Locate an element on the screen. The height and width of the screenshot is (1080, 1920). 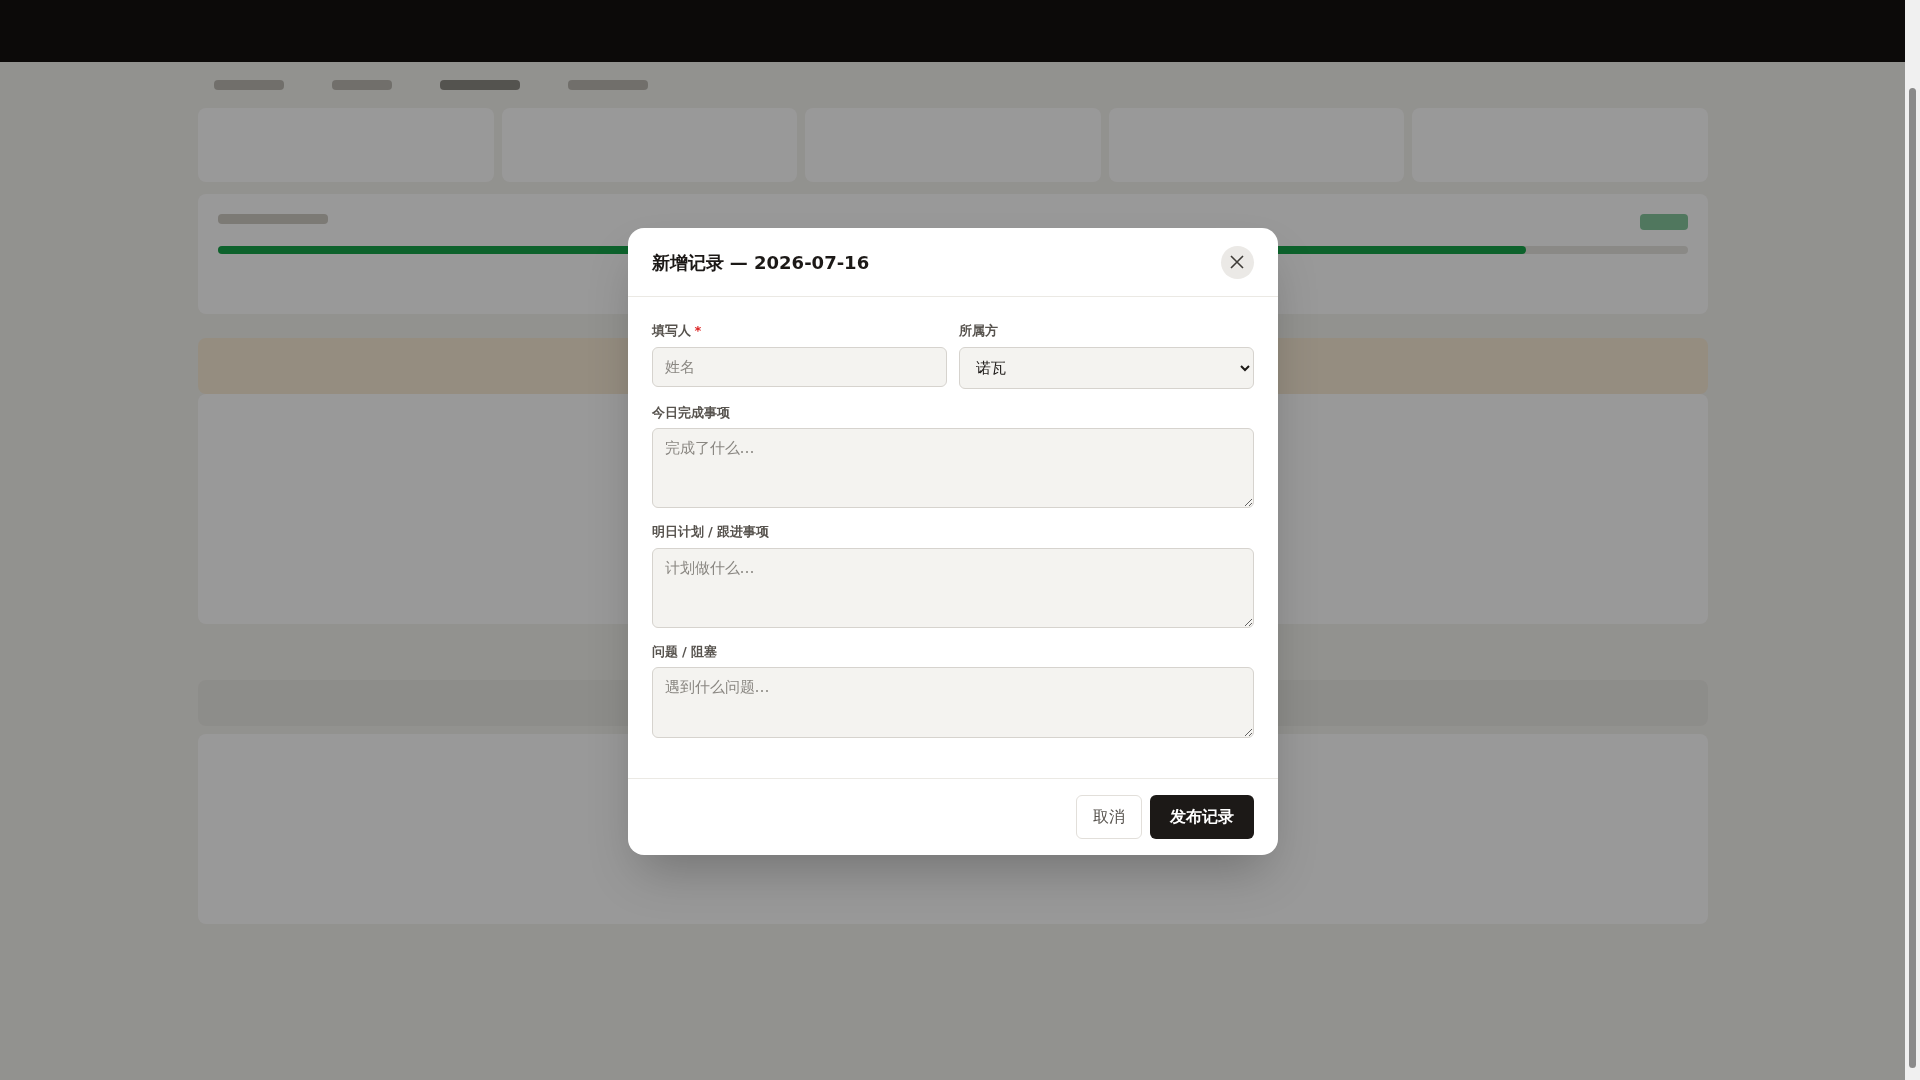
party-select: 诺瓦 is located at coordinates (1106, 367).